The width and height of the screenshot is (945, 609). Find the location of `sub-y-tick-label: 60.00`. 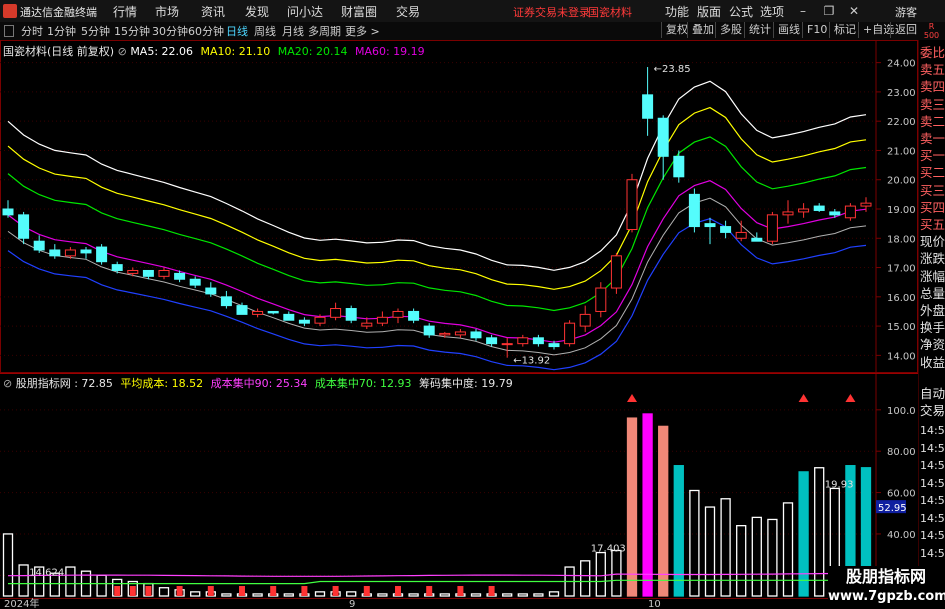

sub-y-tick-label: 60.00 is located at coordinates (901, 494).